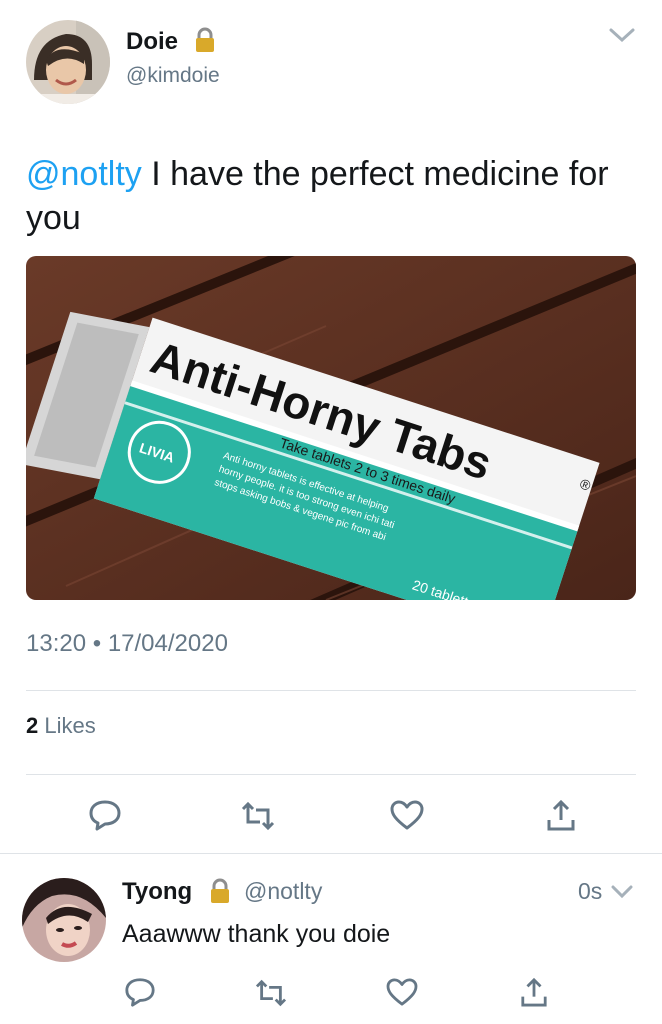  Describe the element at coordinates (56, 643) in the screenshot. I see `tweet-time: 13:20` at that location.